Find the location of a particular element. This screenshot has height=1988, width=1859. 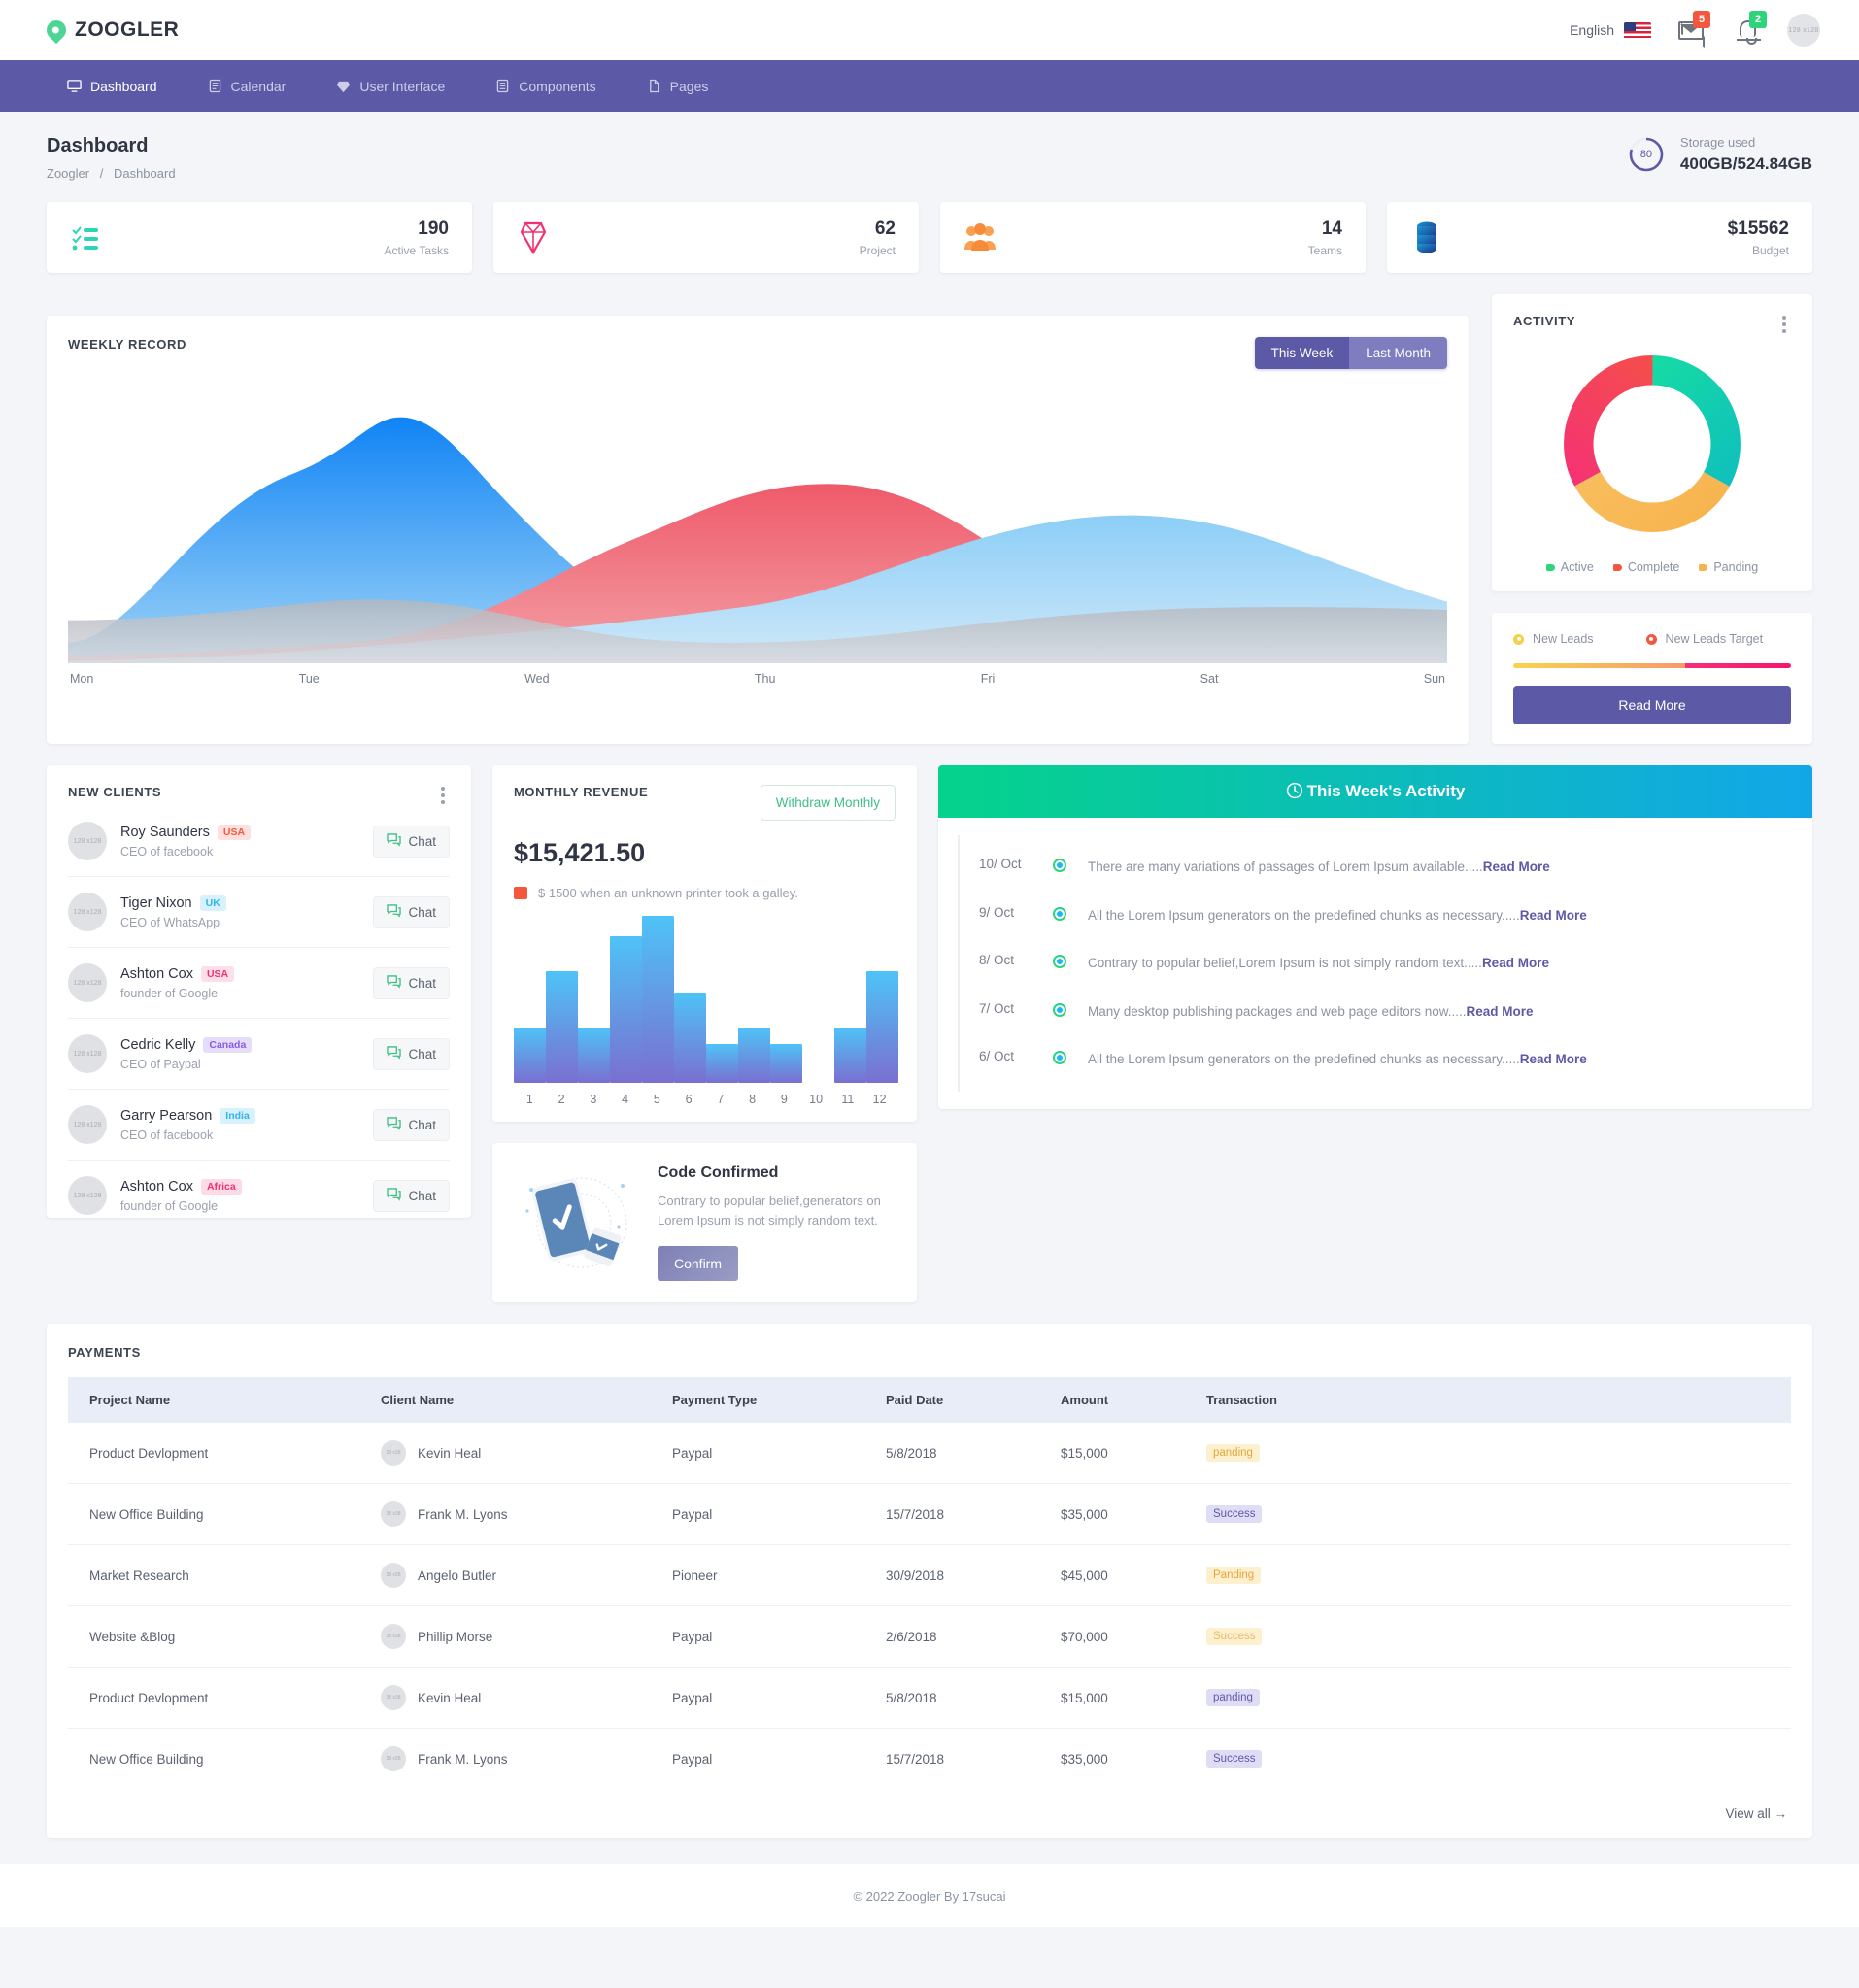

notifications-button: 2 is located at coordinates (1749, 28).